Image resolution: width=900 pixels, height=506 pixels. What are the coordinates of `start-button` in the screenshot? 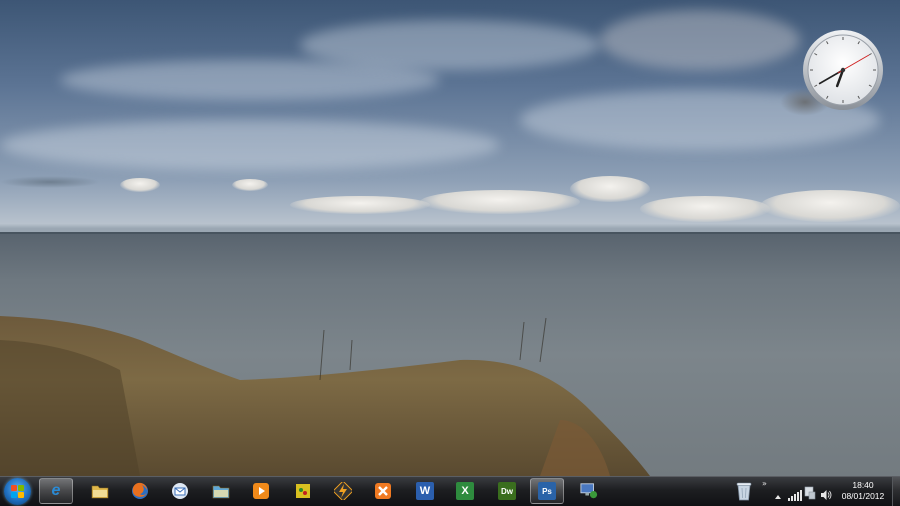 It's located at (17, 491).